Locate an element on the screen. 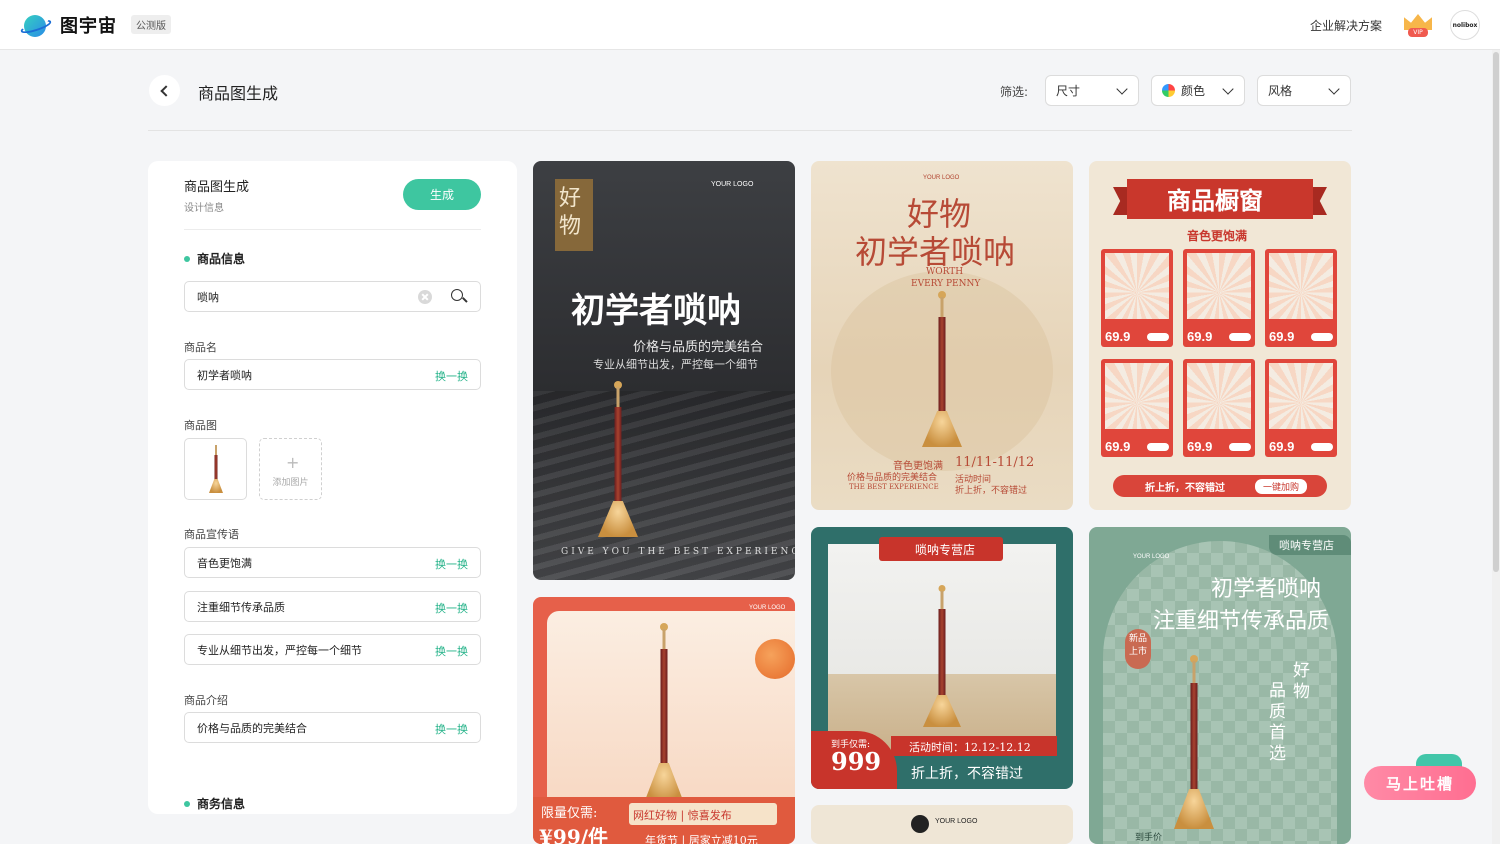 Image resolution: width=1500 pixels, height=844 pixels. card-title: 初学者唢呐 is located at coordinates (656, 311).